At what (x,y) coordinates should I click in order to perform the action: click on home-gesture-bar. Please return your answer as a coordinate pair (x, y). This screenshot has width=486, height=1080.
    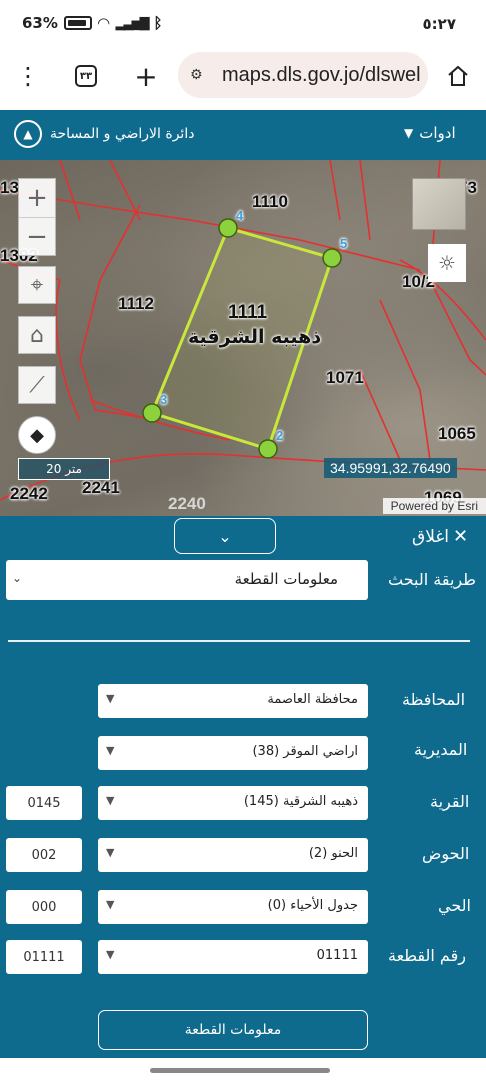
    Looking at the image, I should click on (240, 1070).